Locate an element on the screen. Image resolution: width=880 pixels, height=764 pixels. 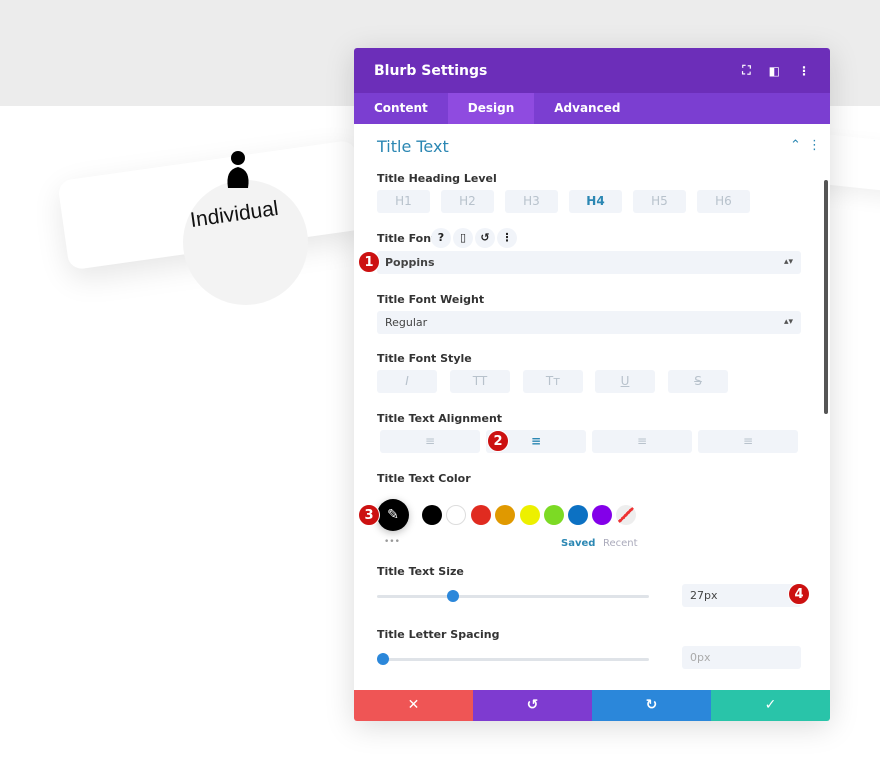
preview-circle is located at coordinates (245, 242).